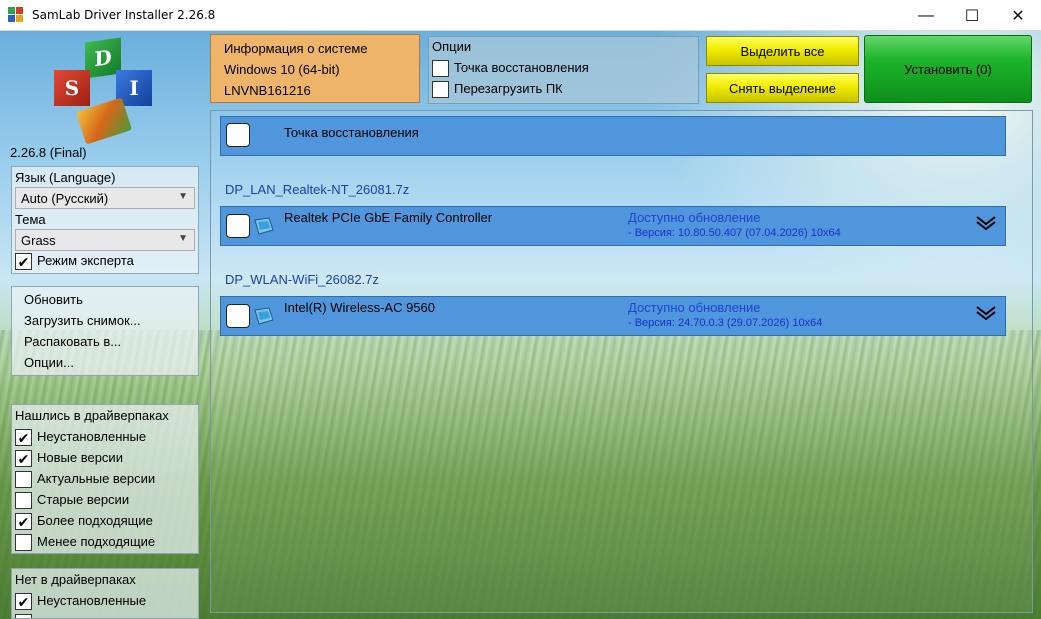  What do you see at coordinates (72, 88) in the screenshot?
I see `logo-cube-s: S` at bounding box center [72, 88].